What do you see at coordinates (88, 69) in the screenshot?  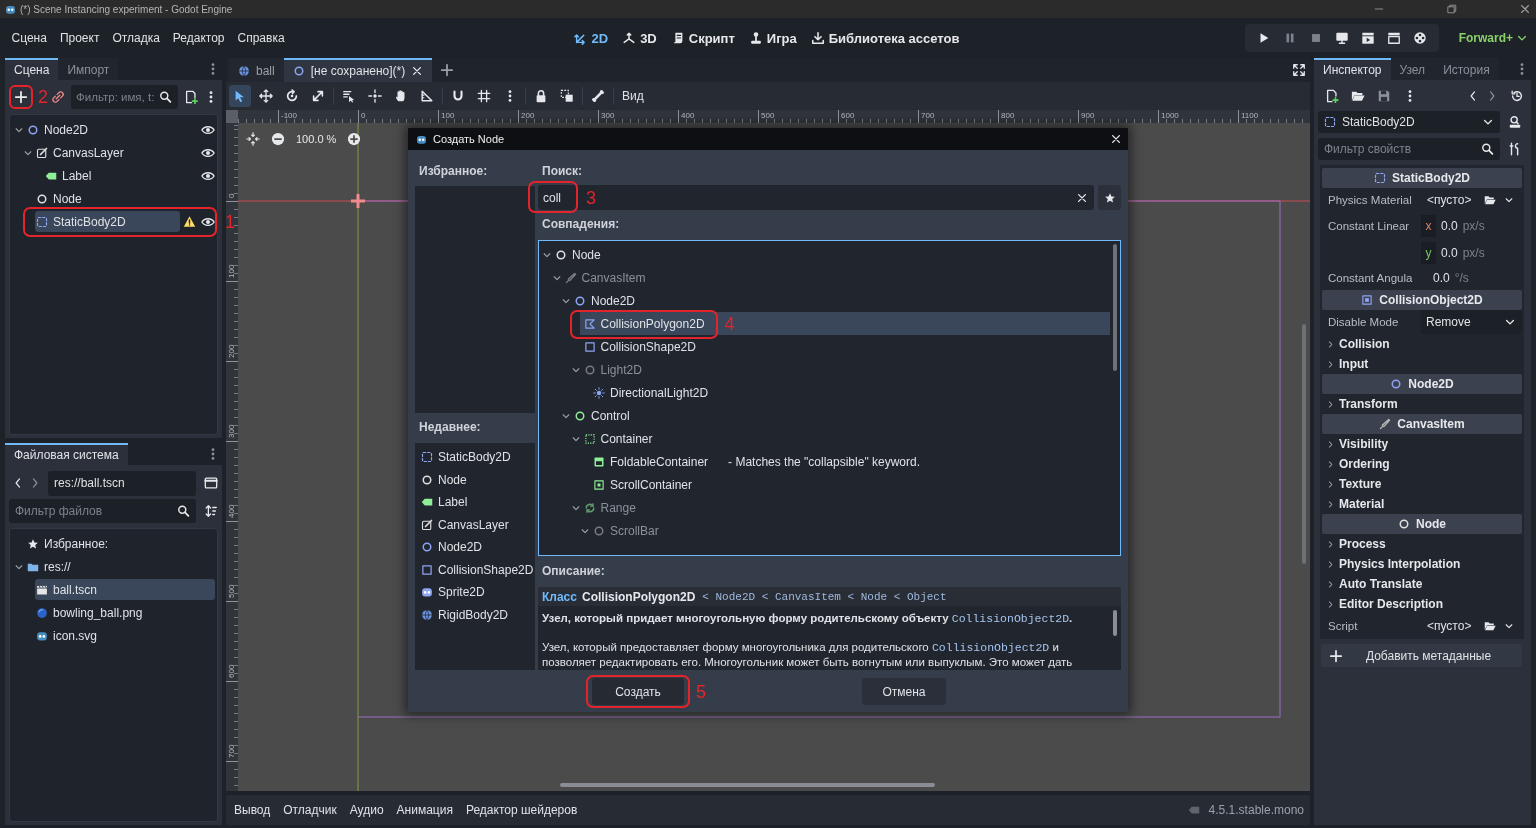 I see `dock-tab: Импорт` at bounding box center [88, 69].